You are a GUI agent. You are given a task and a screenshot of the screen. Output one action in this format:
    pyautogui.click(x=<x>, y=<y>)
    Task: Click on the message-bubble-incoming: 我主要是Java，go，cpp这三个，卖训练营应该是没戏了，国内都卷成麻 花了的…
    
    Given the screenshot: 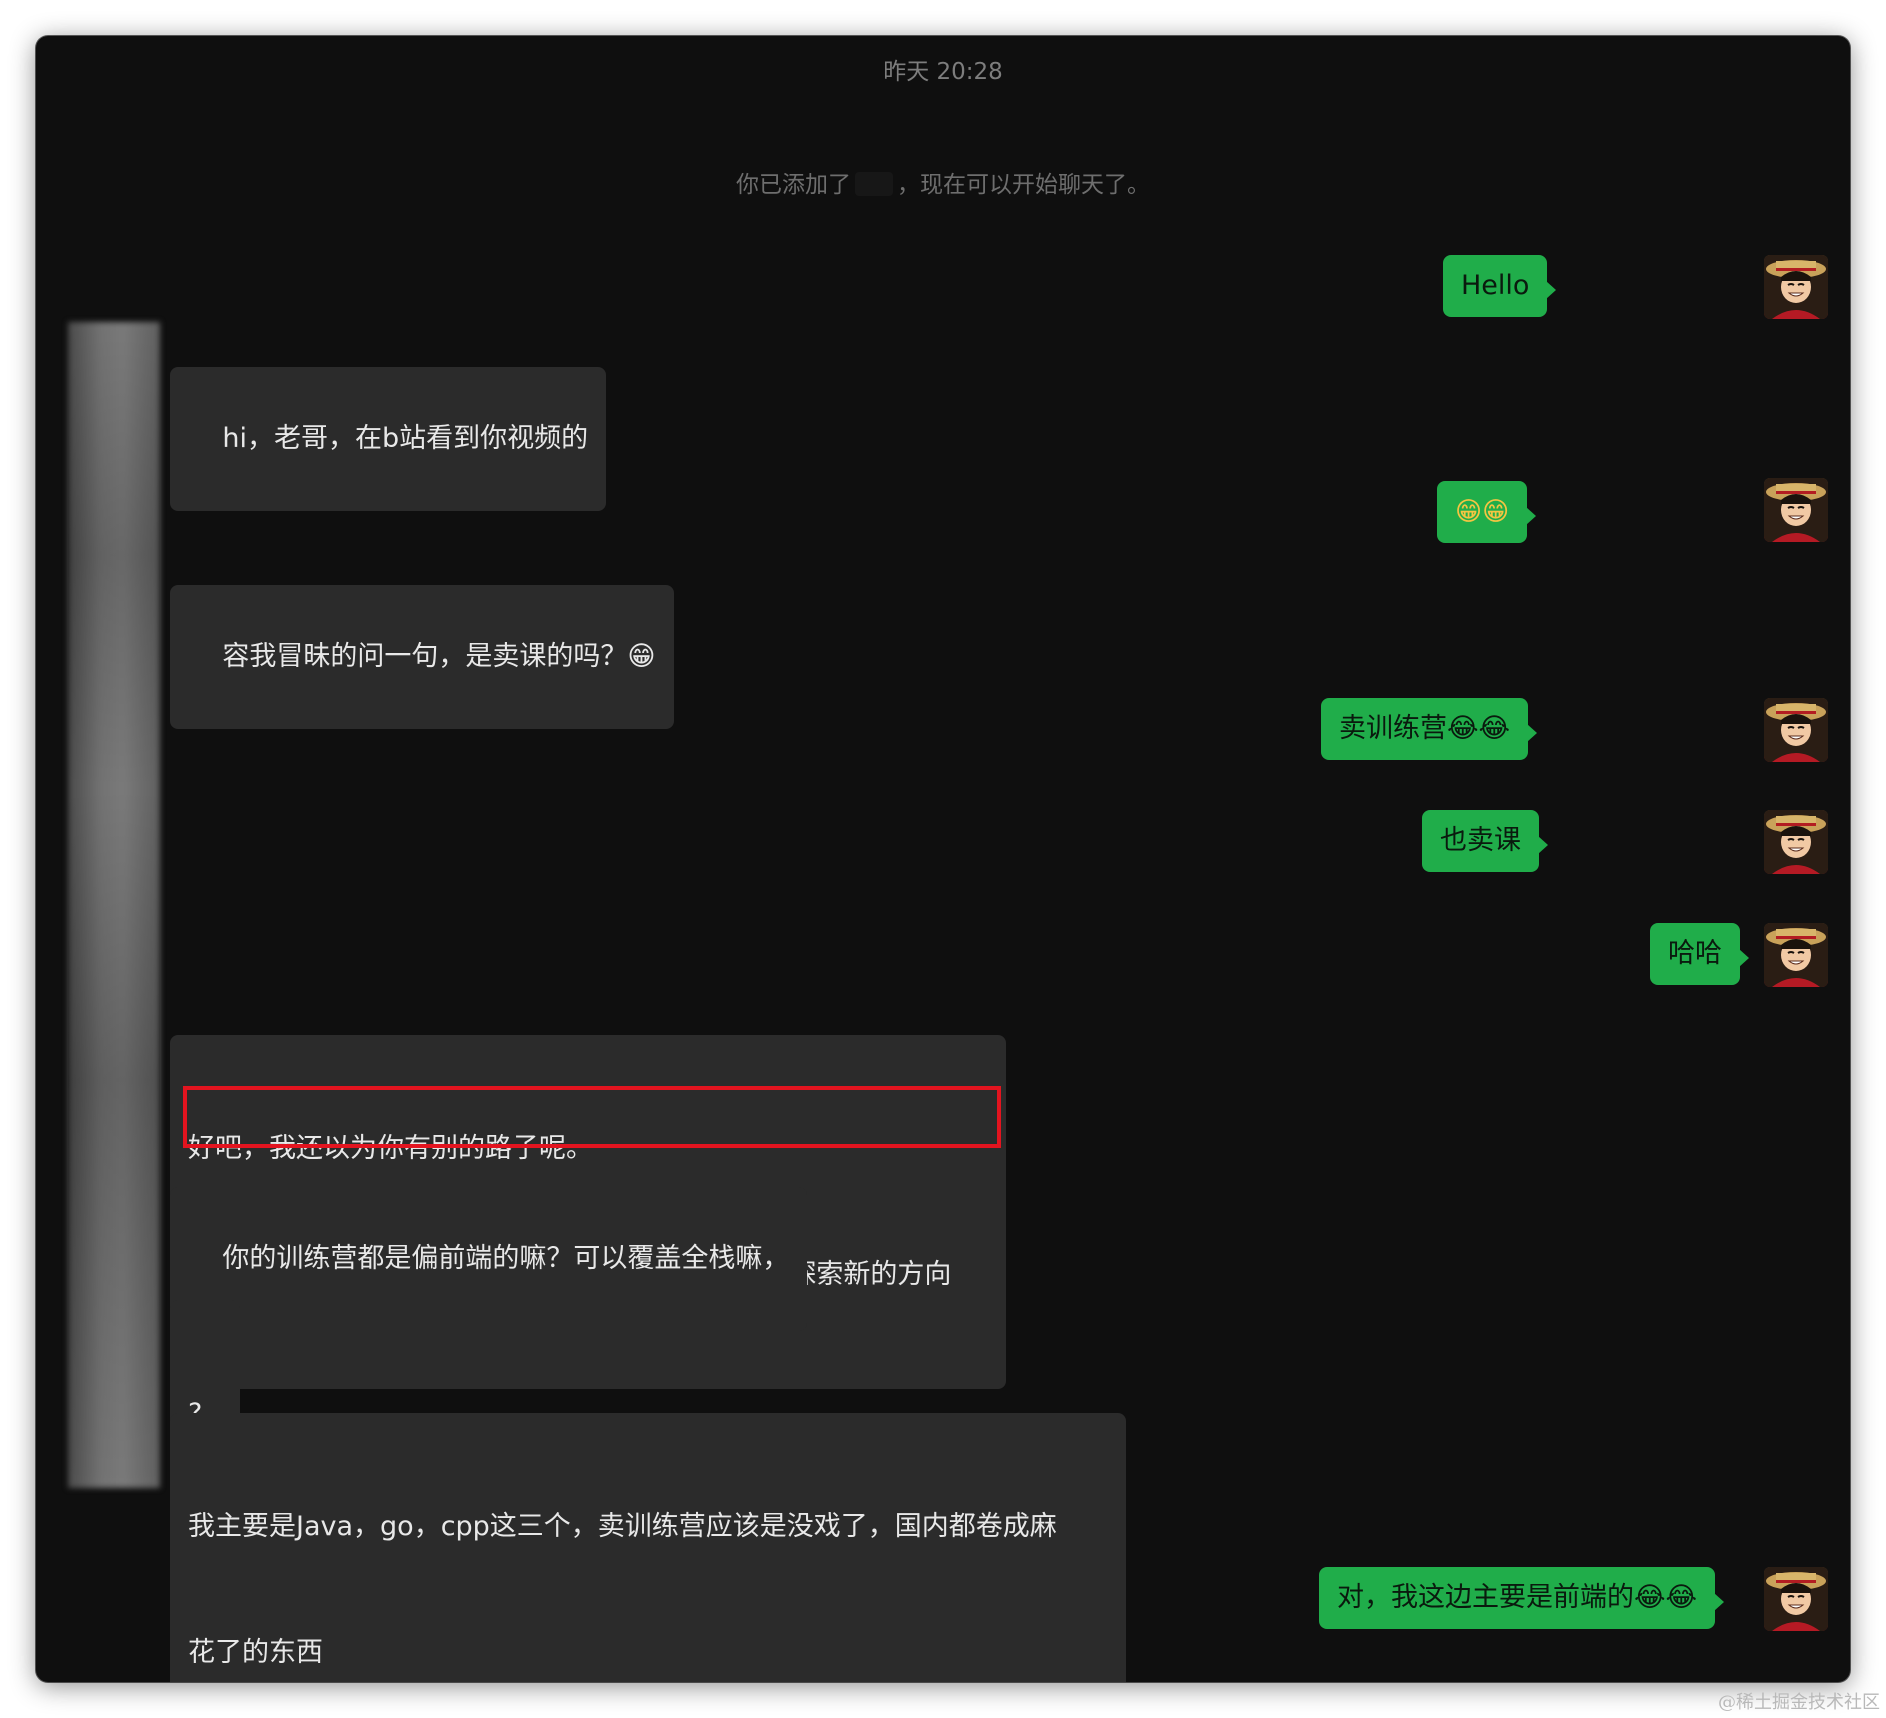 What is the action you would take?
    pyautogui.click(x=648, y=1547)
    